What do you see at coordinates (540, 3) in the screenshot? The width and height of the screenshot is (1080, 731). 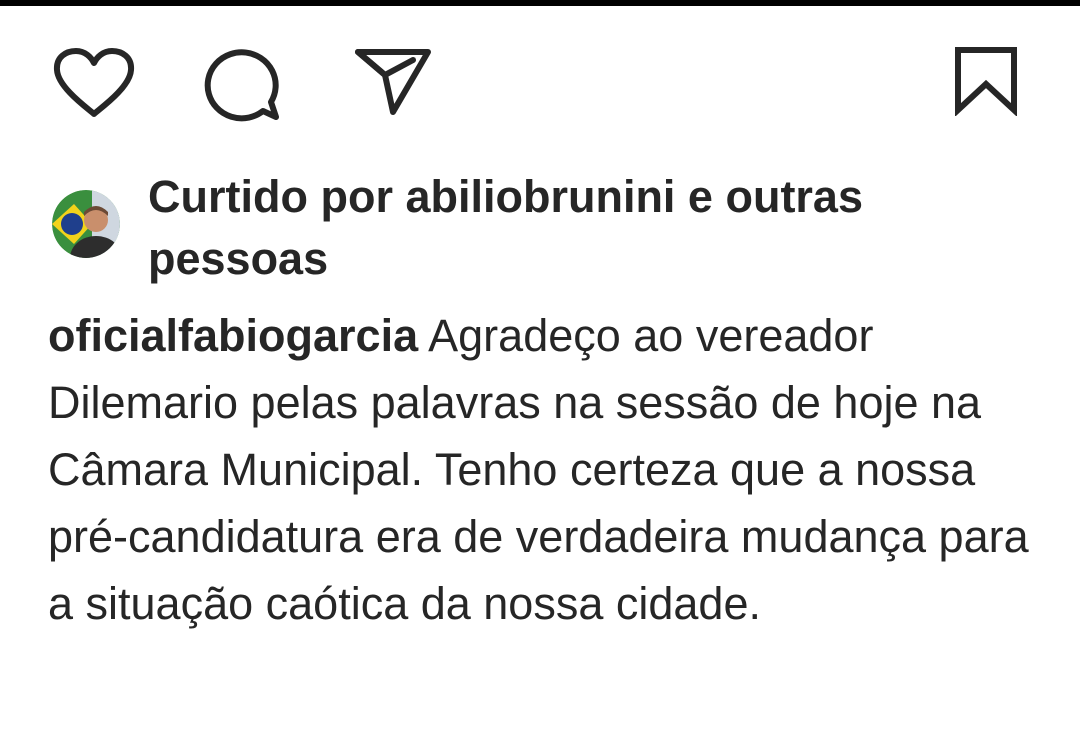 I see `top-border` at bounding box center [540, 3].